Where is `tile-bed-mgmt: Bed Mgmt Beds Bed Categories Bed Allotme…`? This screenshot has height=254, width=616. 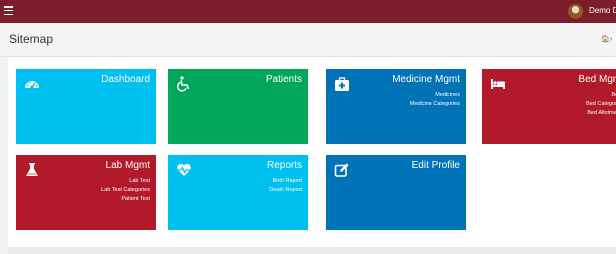 tile-bed-mgmt: Bed Mgmt Beds Bed Categories Bed Allotme… is located at coordinates (549, 106).